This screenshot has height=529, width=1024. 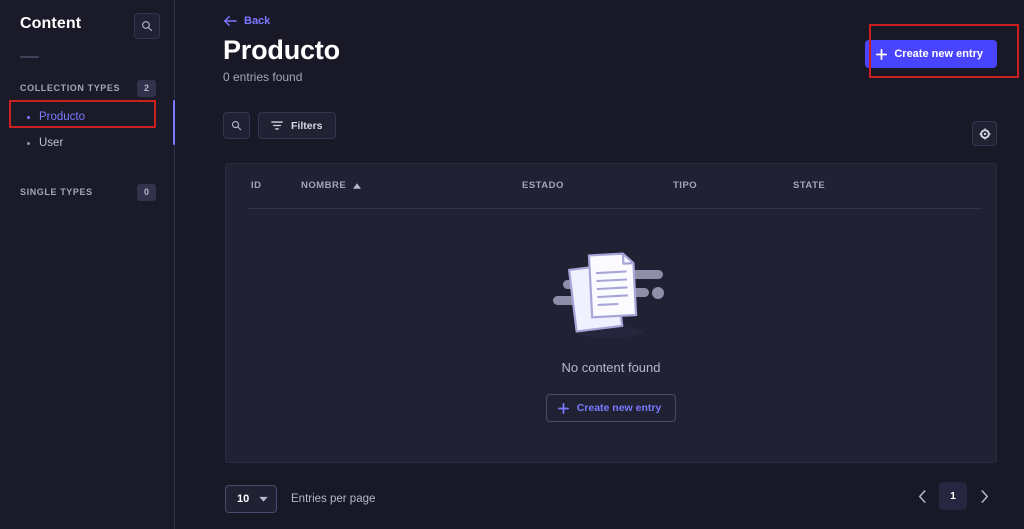 What do you see at coordinates (146, 192) in the screenshot?
I see `sidebar-section-badge: 0` at bounding box center [146, 192].